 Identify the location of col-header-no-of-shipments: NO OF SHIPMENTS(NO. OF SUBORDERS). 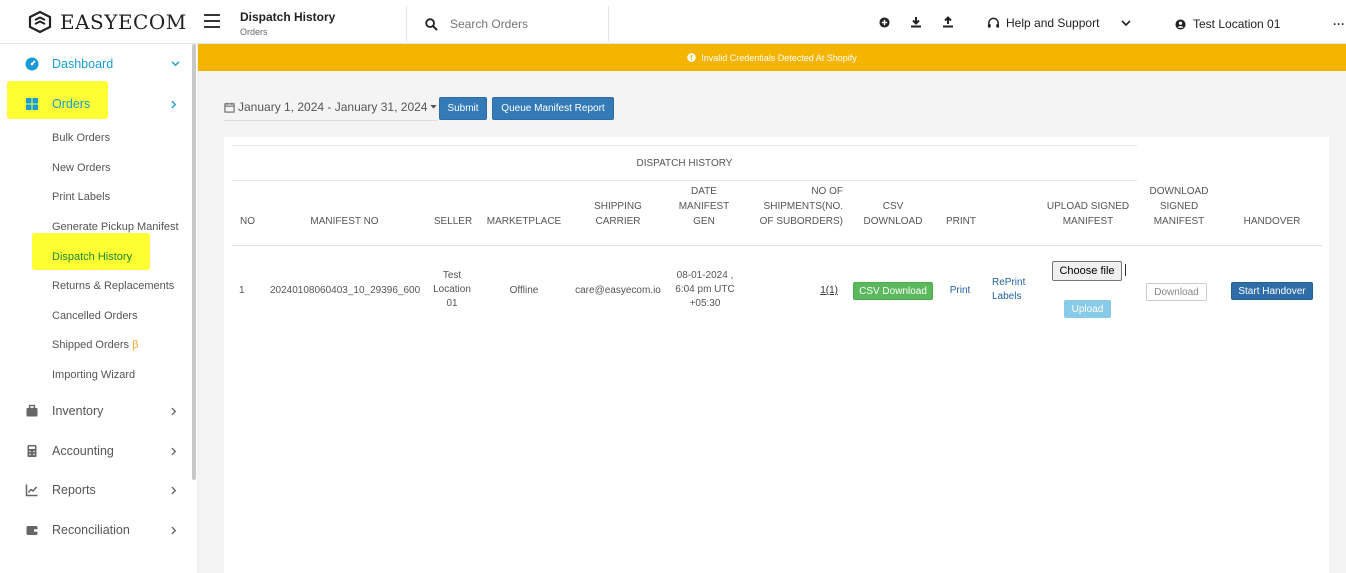
(795, 206).